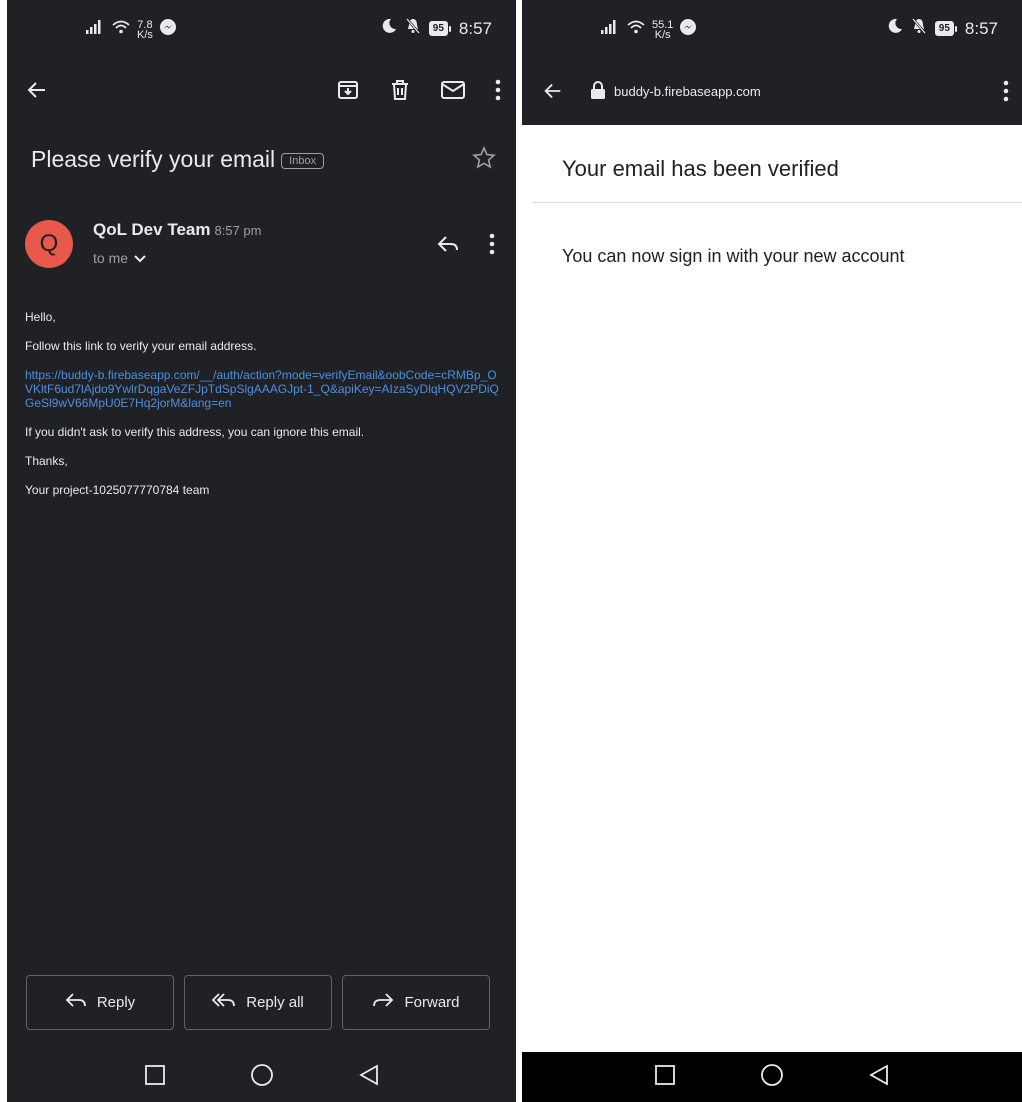  Describe the element at coordinates (145, 24) in the screenshot. I see `speed-value: 7.8` at that location.